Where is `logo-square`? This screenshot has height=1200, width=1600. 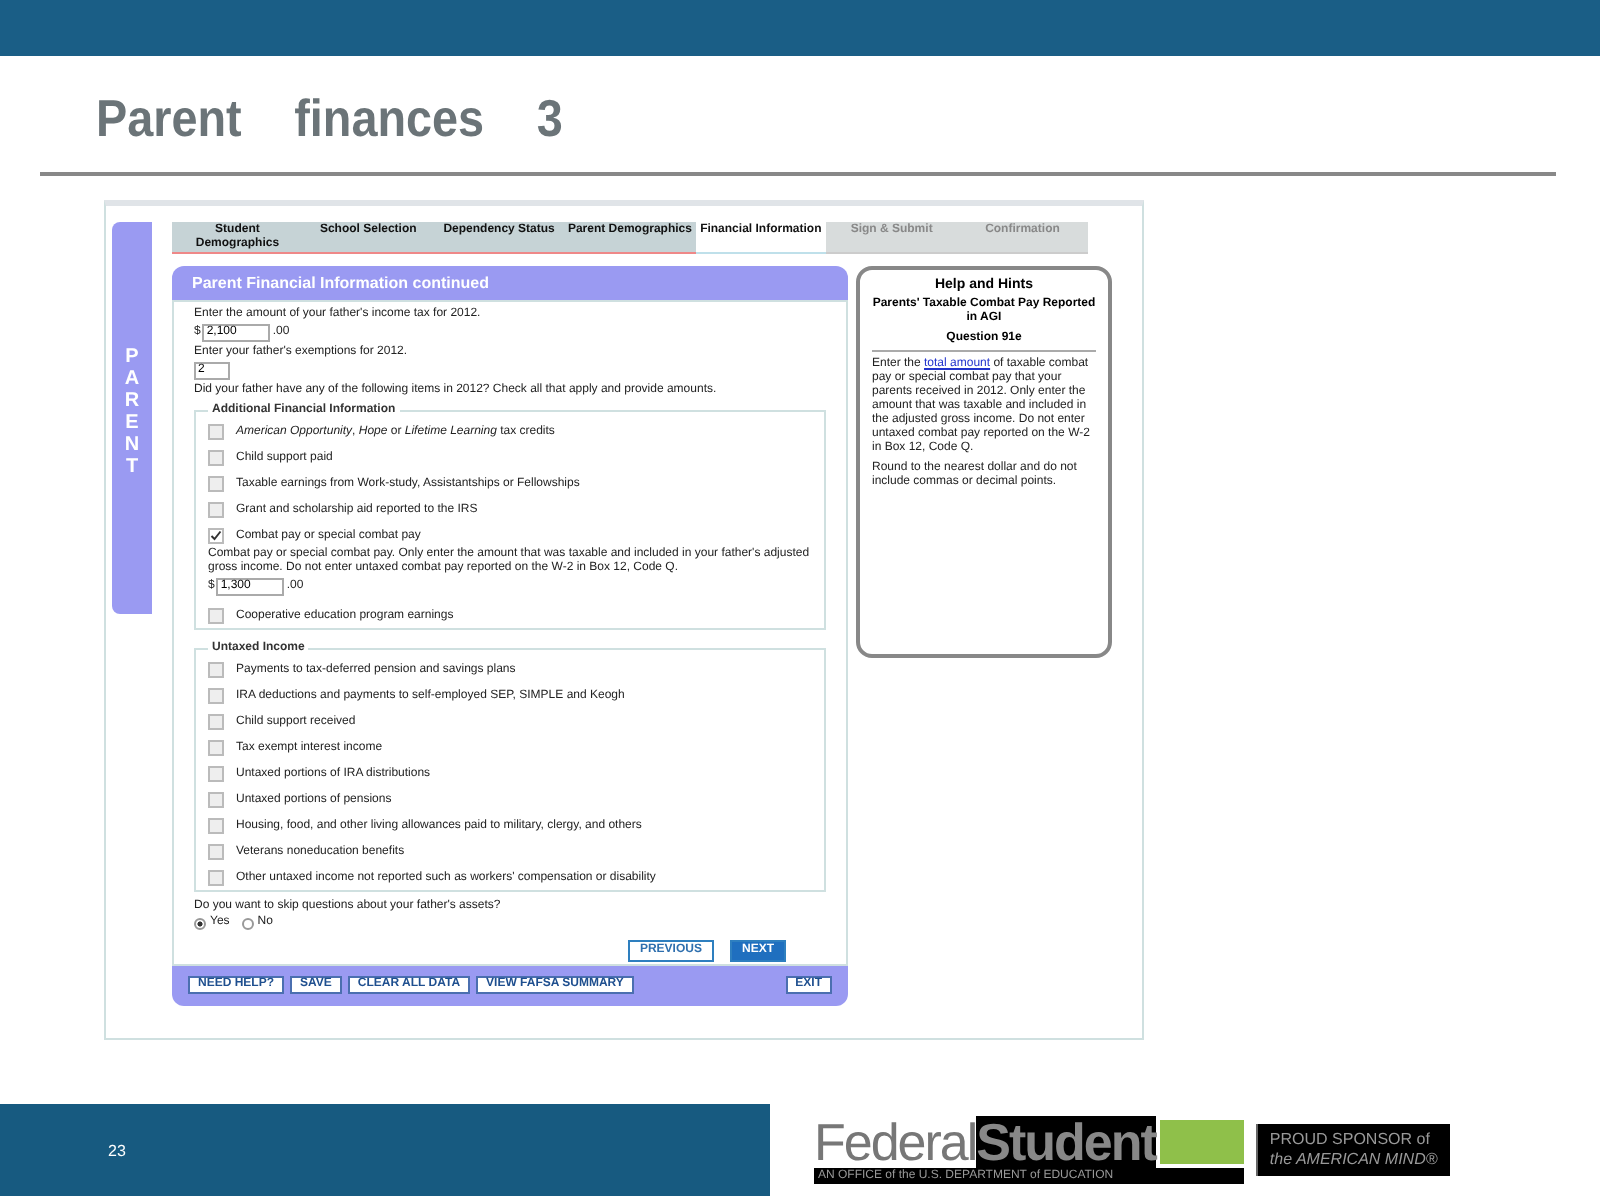 logo-square is located at coordinates (1201, 1142).